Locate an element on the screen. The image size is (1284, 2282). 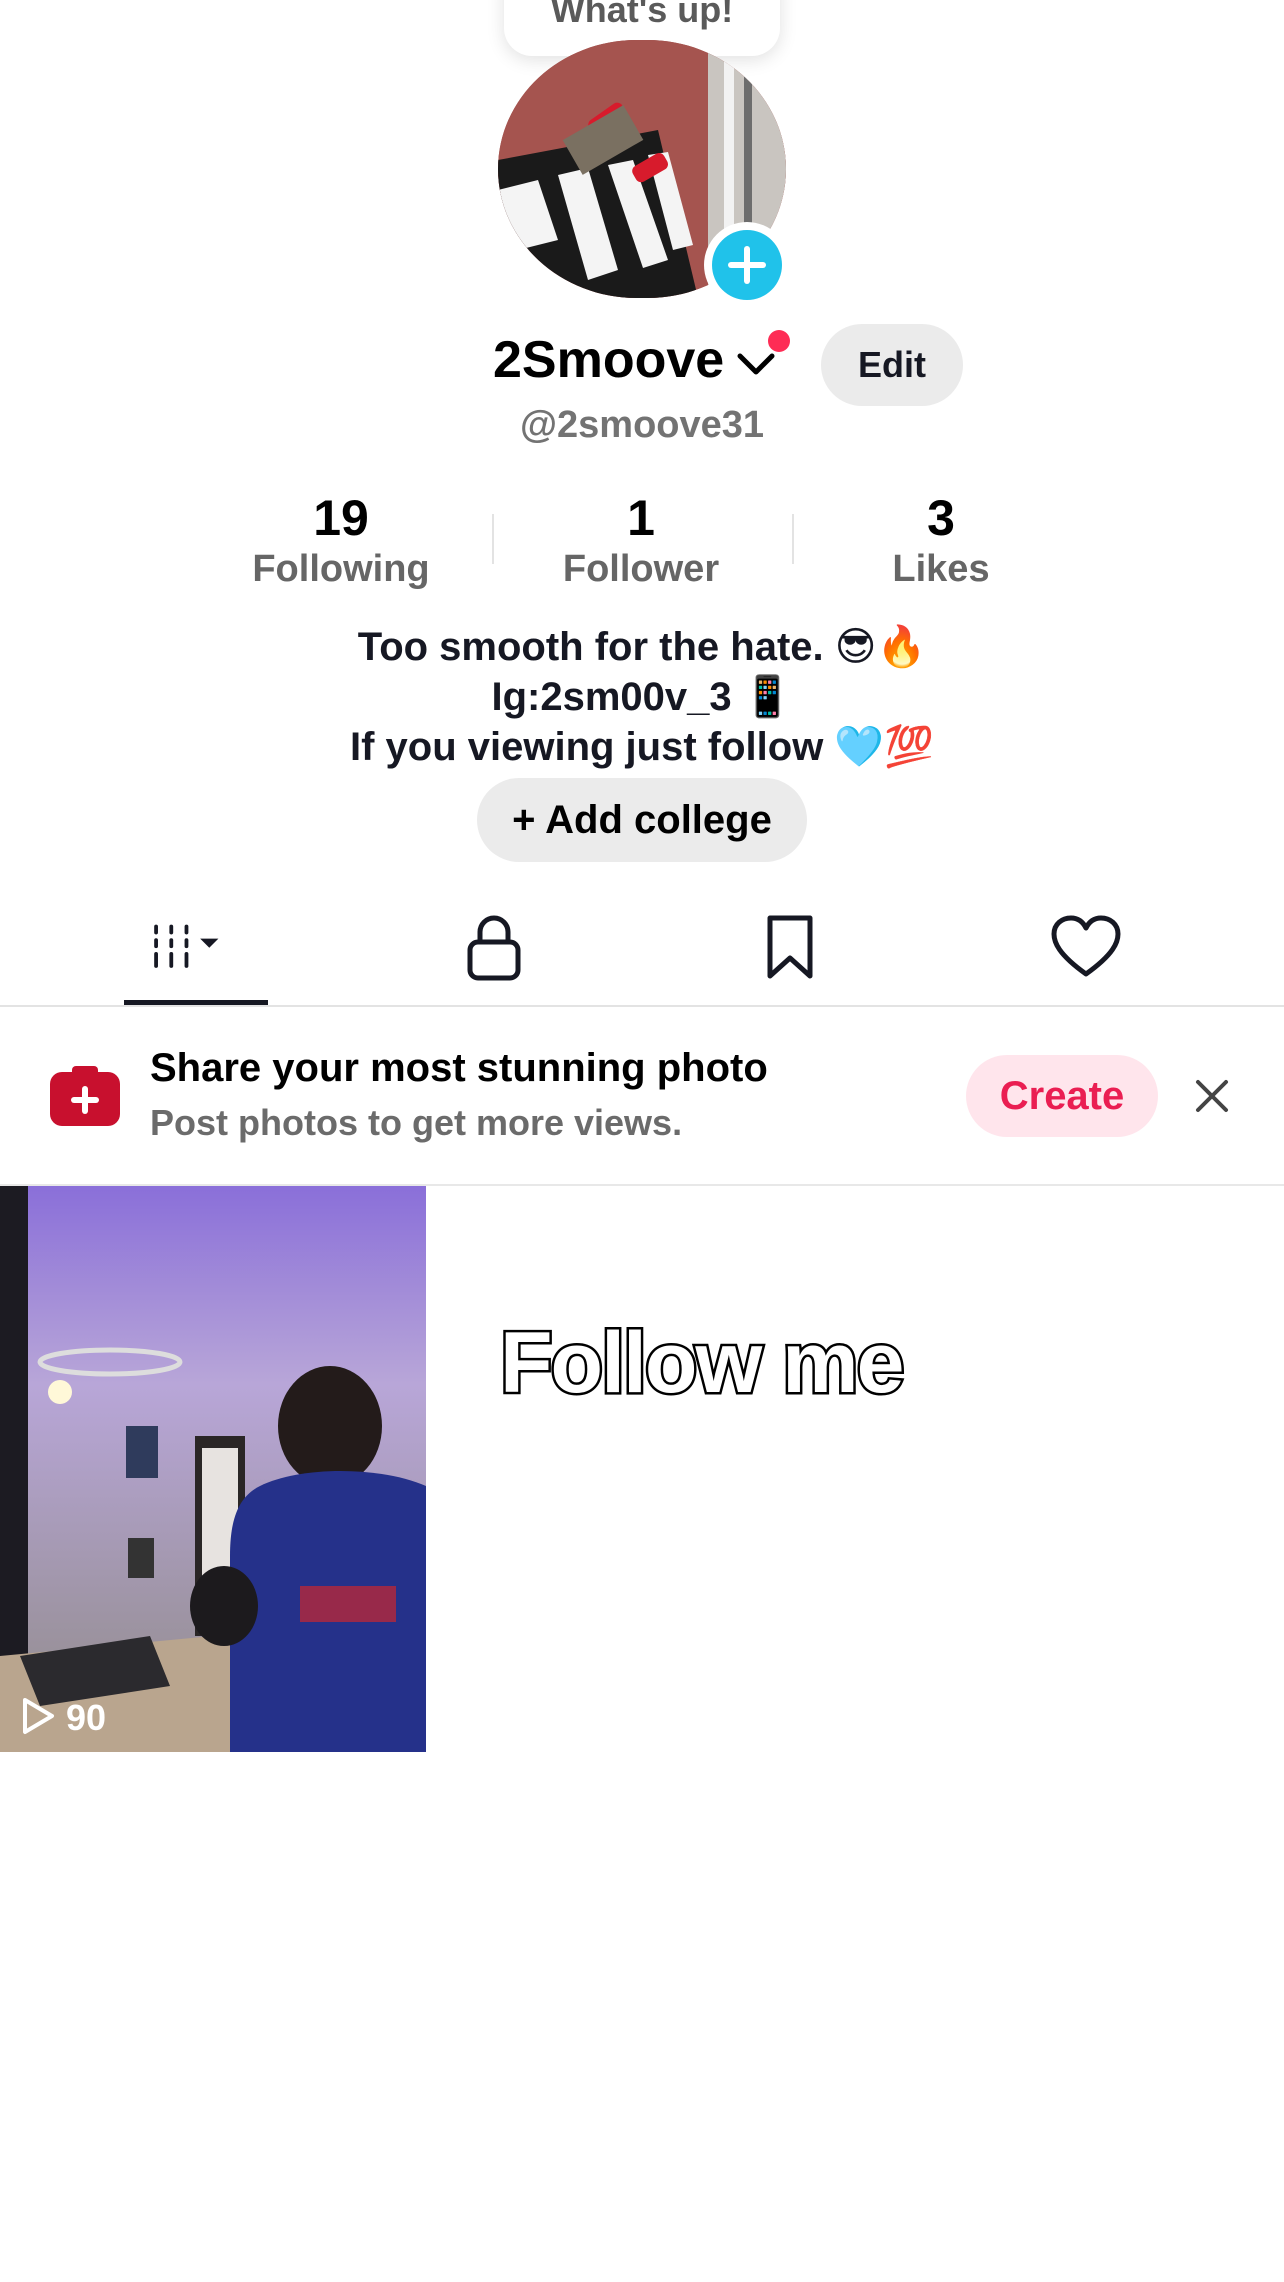
stat-value: 3 is located at coordinates (941, 518).